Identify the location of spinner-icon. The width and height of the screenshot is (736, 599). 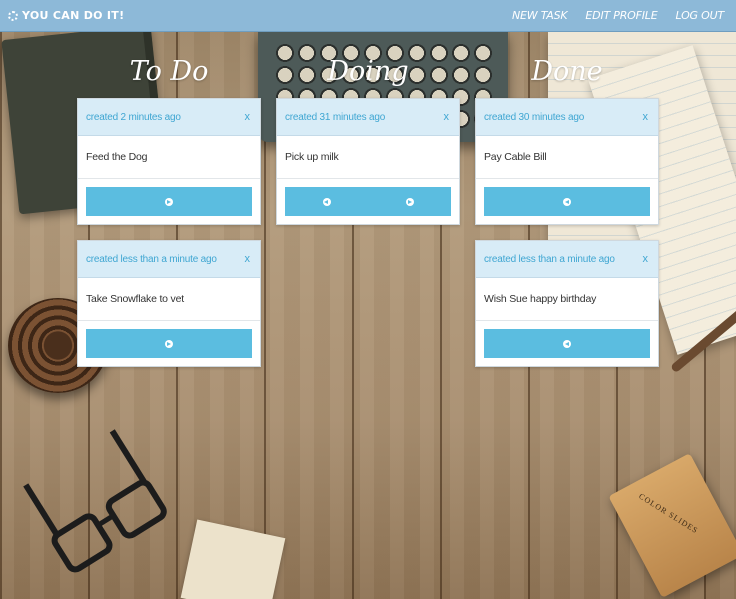
(13, 15).